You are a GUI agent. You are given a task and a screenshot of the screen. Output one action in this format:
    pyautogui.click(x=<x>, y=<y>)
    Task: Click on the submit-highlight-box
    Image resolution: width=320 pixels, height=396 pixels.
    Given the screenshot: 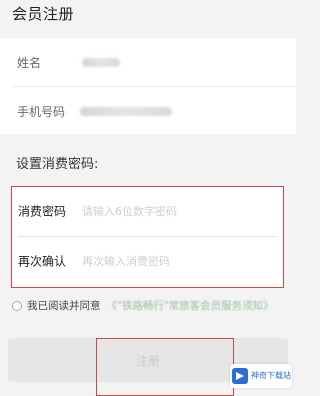 What is the action you would take?
    pyautogui.click(x=165, y=367)
    